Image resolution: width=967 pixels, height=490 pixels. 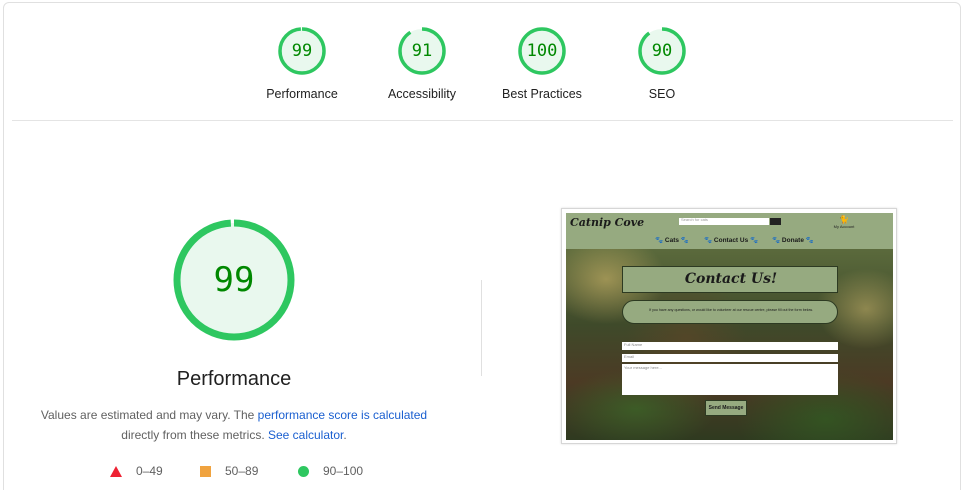 What do you see at coordinates (793, 240) in the screenshot?
I see `site-nav-donate: 🐾 Donate 🐾` at bounding box center [793, 240].